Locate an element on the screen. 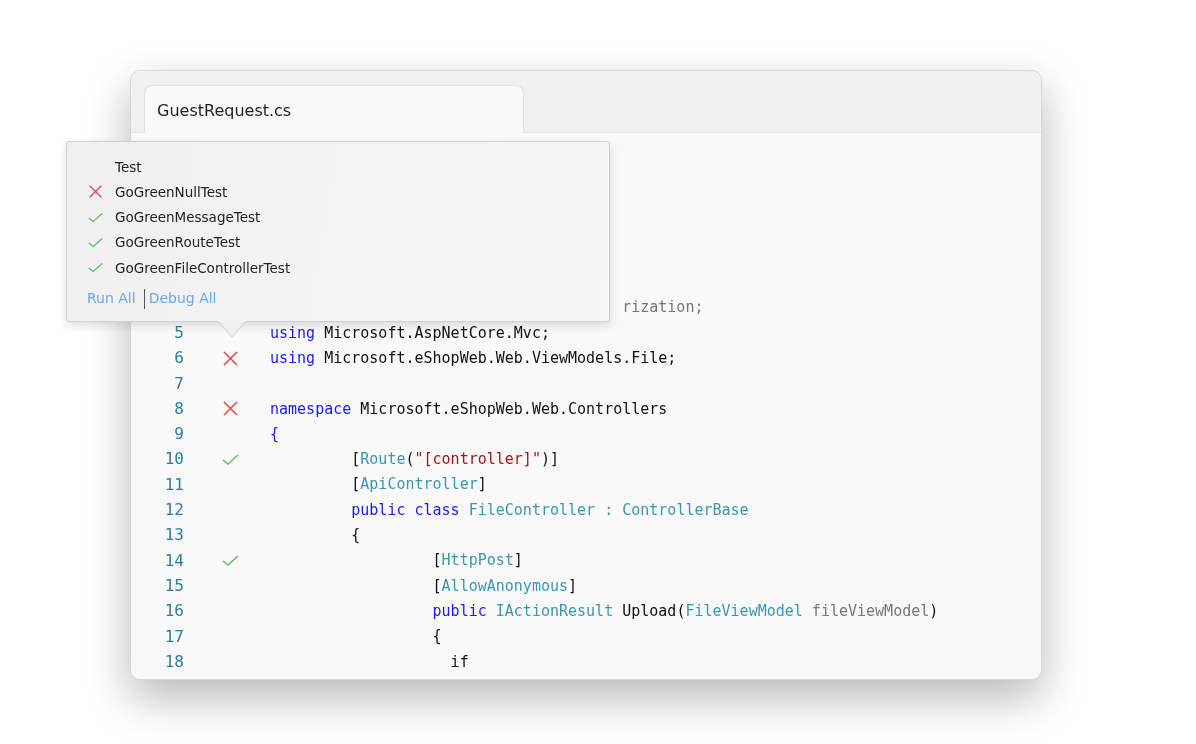  code-text: using Microsoft.AspNetCore.Mvc; is located at coordinates (410, 333).